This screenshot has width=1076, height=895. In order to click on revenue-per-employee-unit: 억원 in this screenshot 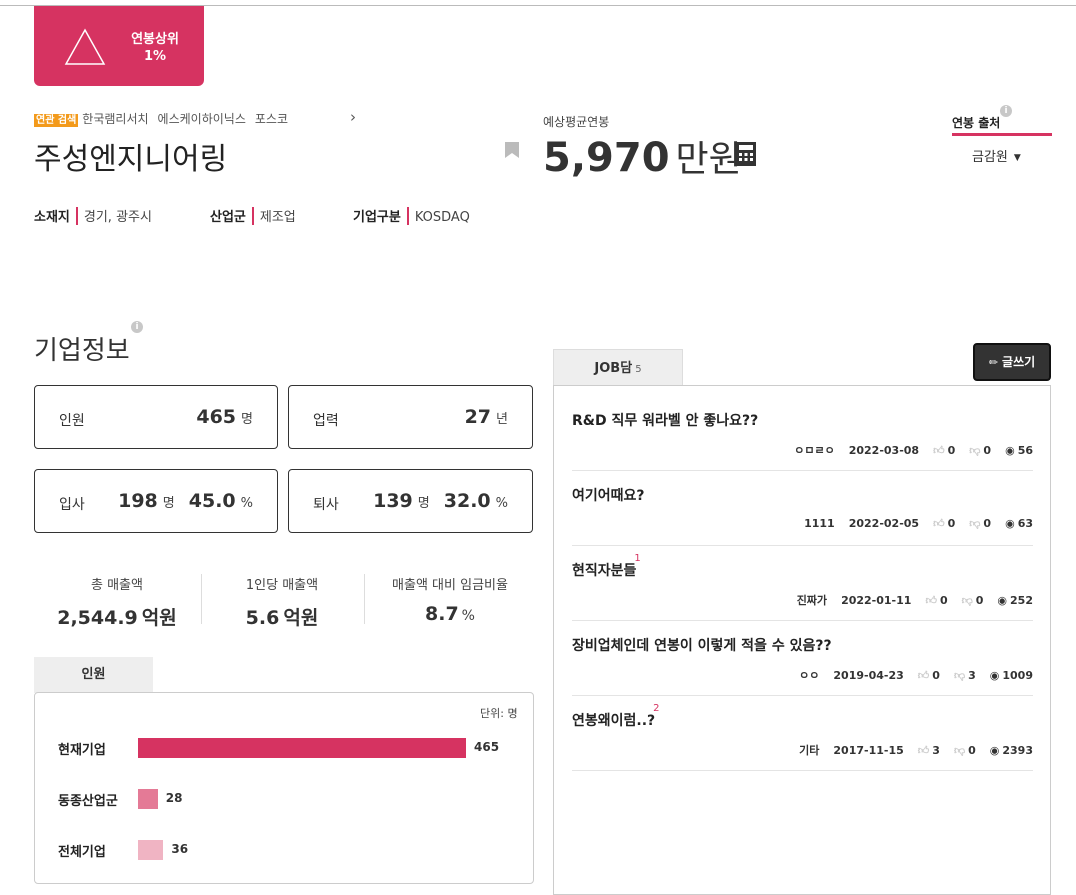, I will do `click(301, 618)`.